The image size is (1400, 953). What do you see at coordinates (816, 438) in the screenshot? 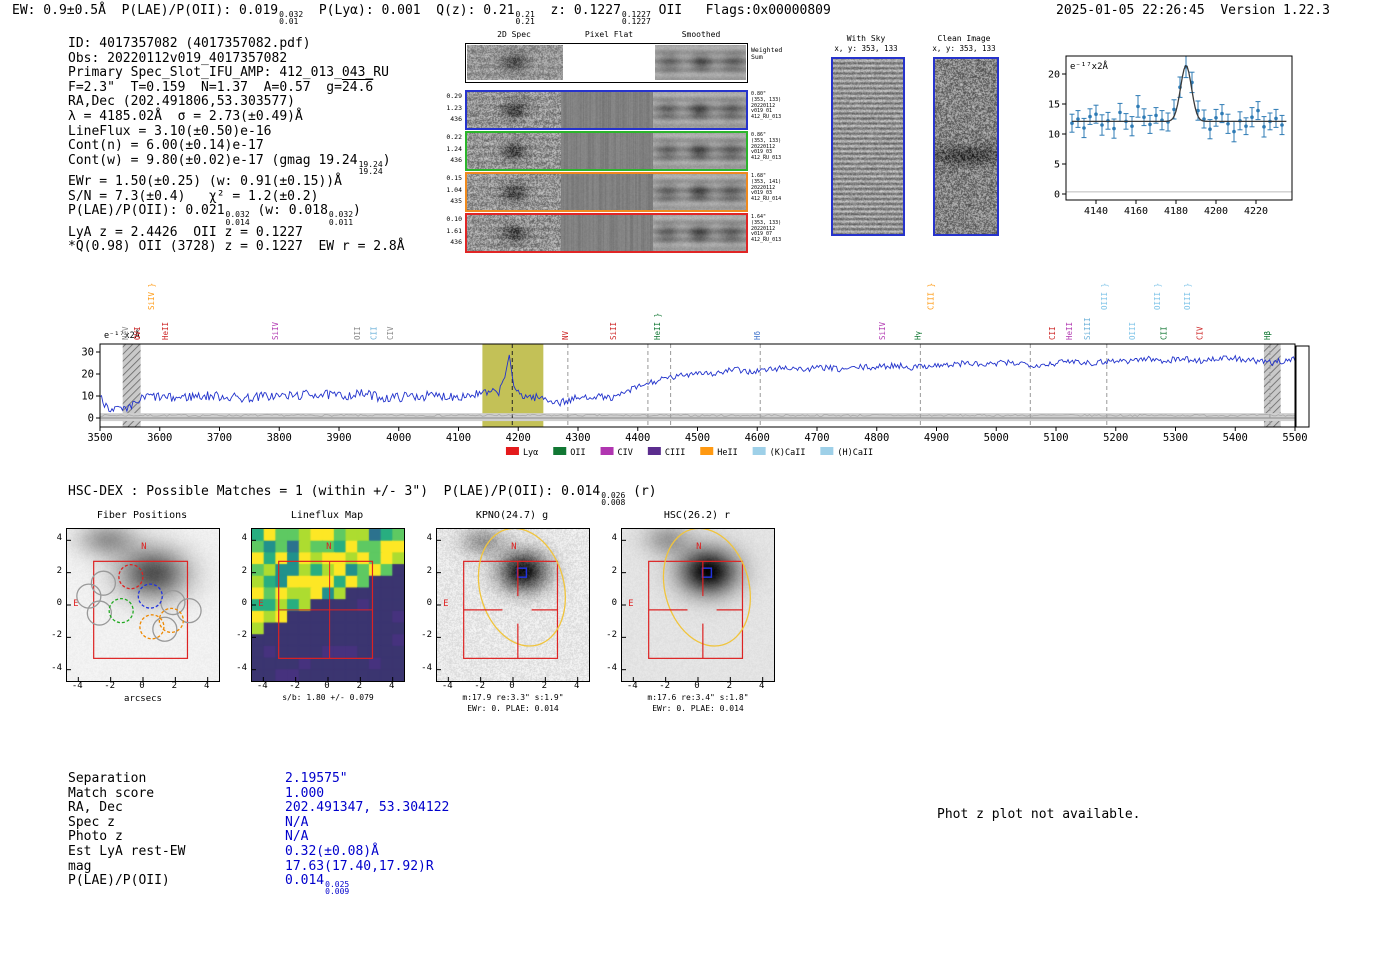
I see `x-tick-label: 4700` at bounding box center [816, 438].